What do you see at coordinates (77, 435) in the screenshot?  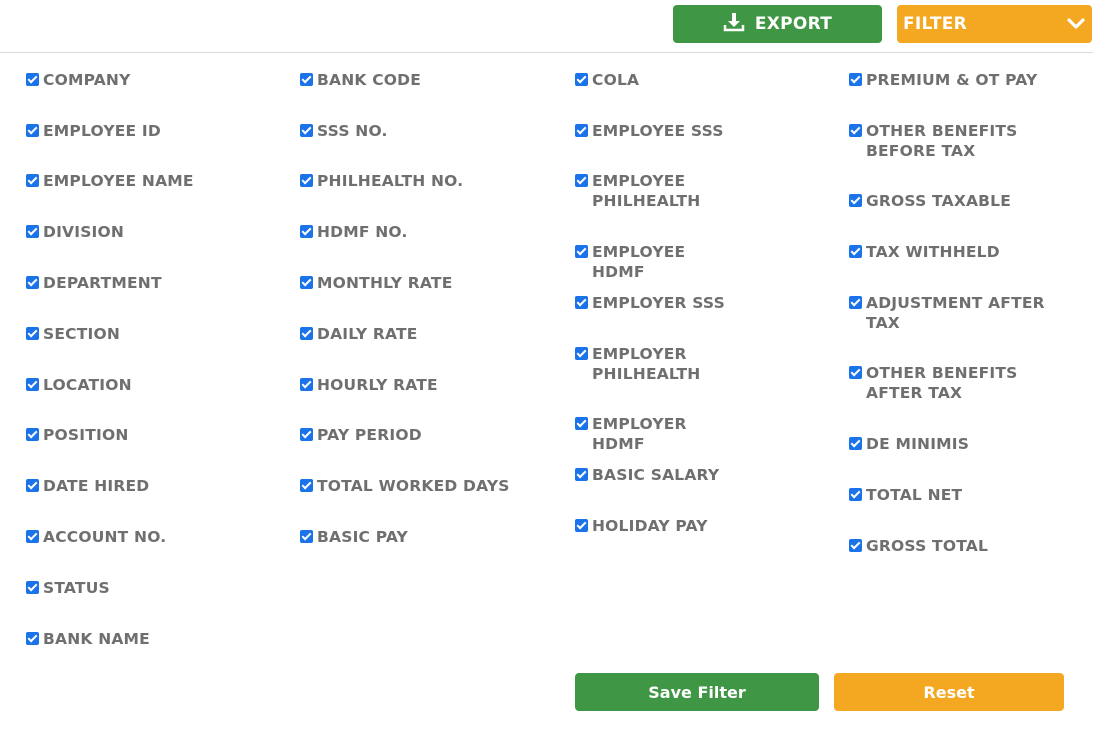 I see `column-option: POSITION` at bounding box center [77, 435].